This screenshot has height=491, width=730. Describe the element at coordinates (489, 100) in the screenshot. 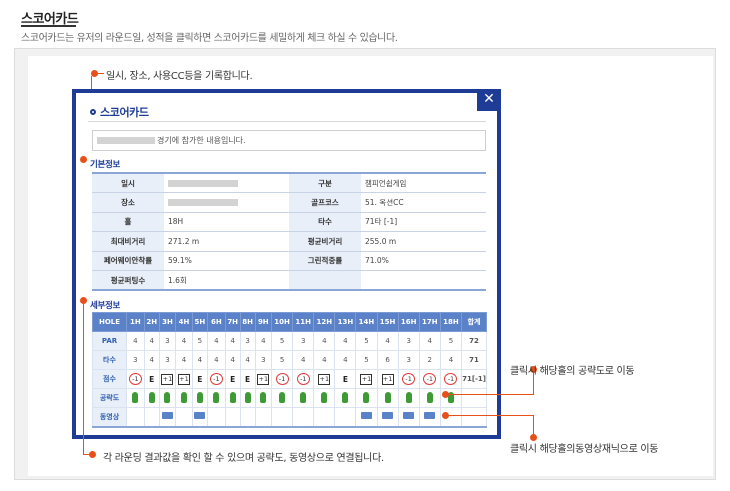

I see `close-button: ✕` at that location.